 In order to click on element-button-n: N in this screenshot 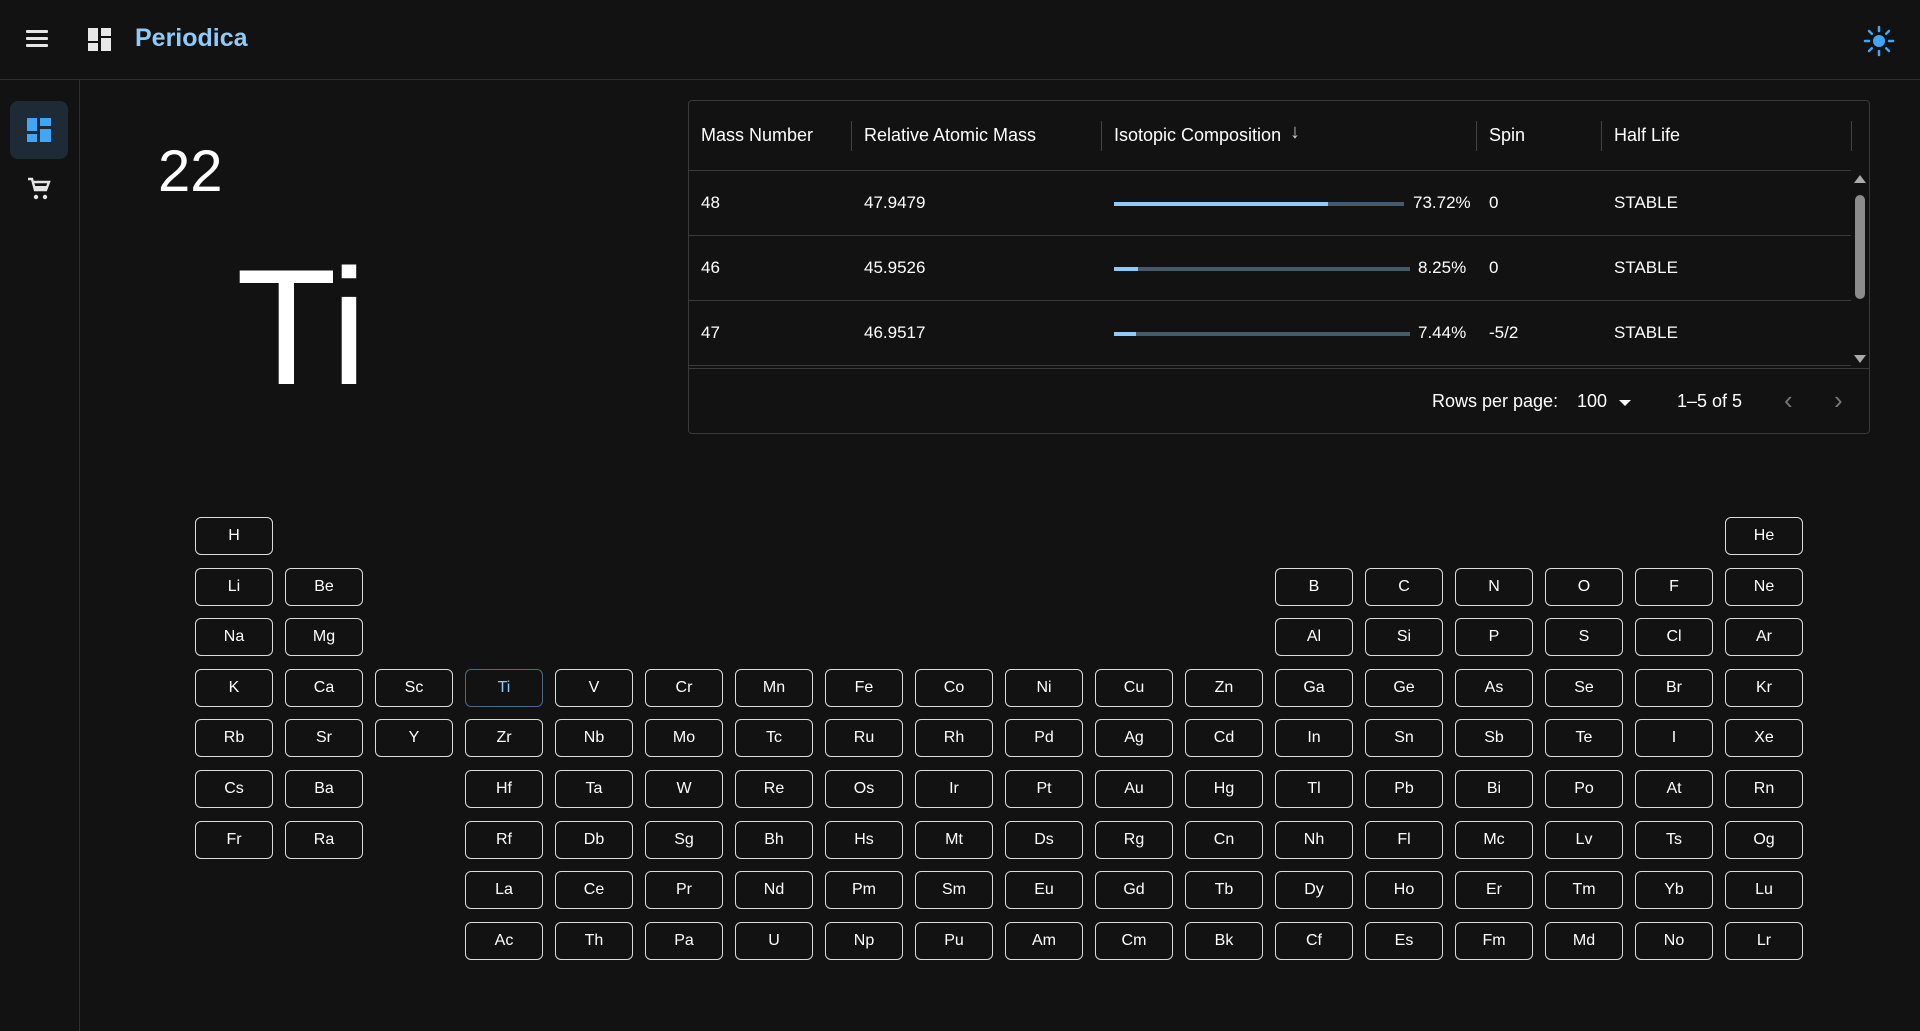, I will do `click(1494, 587)`.